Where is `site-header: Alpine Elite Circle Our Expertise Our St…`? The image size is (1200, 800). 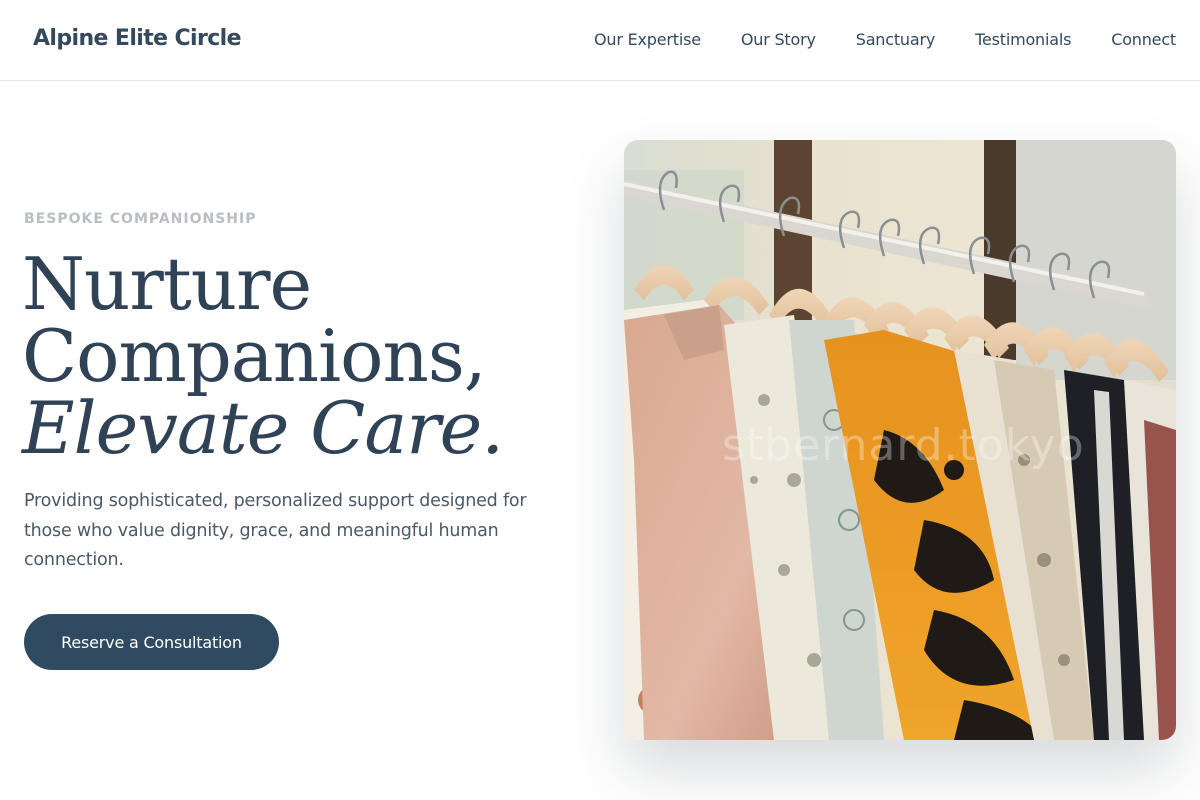
site-header: Alpine Elite Circle Our Expertise Our St… is located at coordinates (600, 40).